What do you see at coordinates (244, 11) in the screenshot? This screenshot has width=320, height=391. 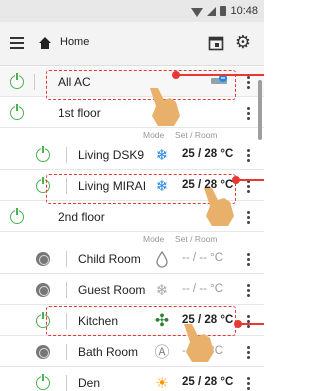 I see `status-time: 10:48` at bounding box center [244, 11].